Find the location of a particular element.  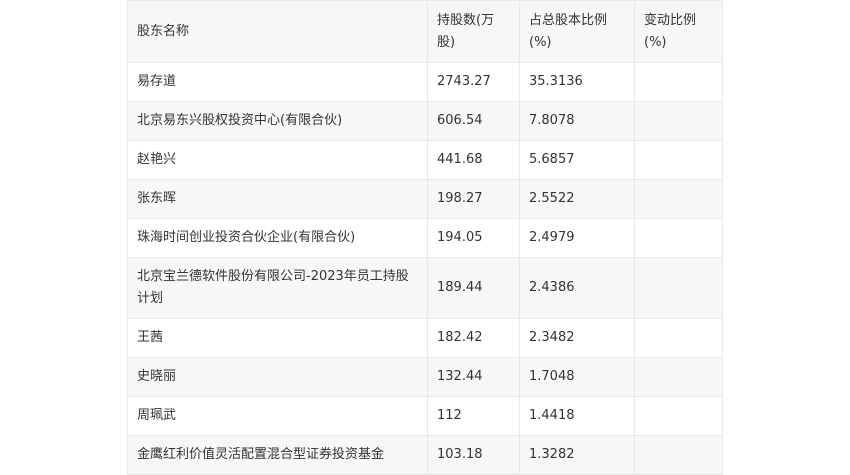

cell-name: 王茜 is located at coordinates (277, 338).